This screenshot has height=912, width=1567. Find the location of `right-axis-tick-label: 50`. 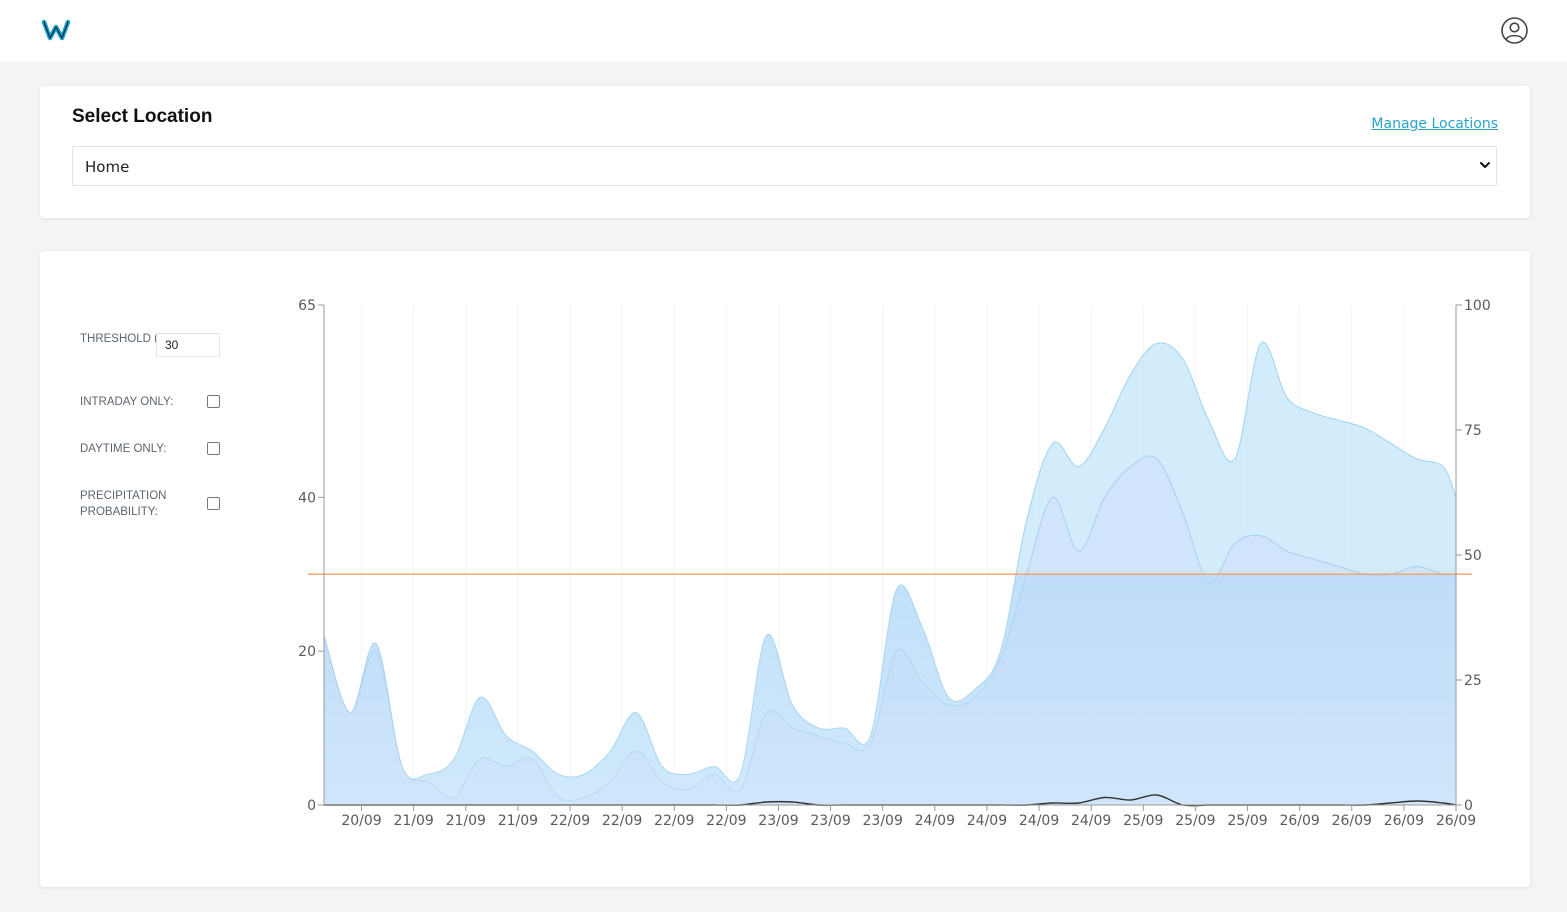

right-axis-tick-label: 50 is located at coordinates (1473, 556).